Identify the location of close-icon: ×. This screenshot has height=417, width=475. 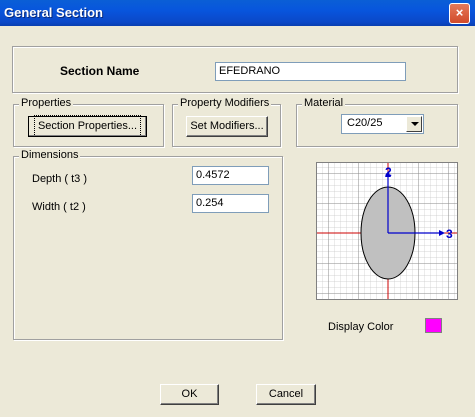
(459, 12).